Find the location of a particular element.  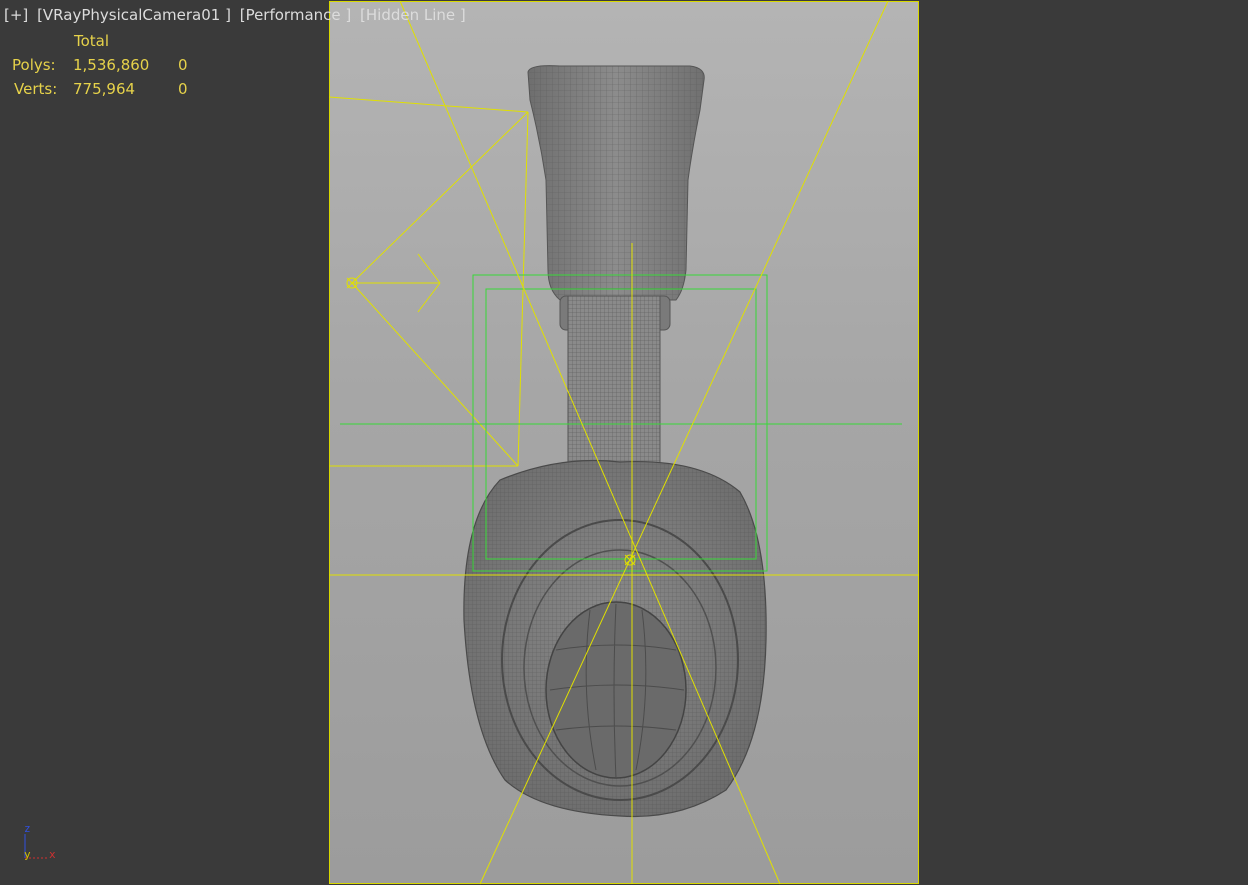

stats-total-header: Total is located at coordinates (92, 41).